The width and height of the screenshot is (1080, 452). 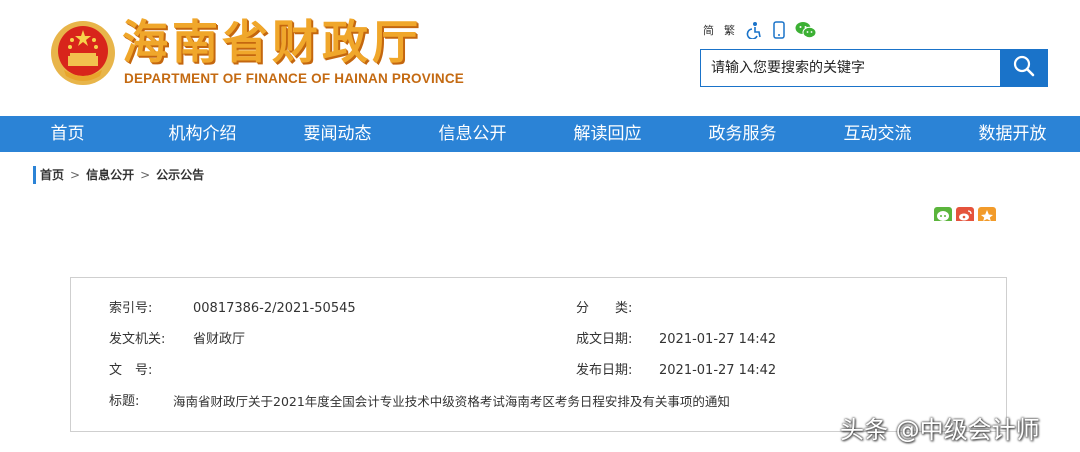 I want to click on nav-item-news: 要闻动态, so click(x=337, y=134).